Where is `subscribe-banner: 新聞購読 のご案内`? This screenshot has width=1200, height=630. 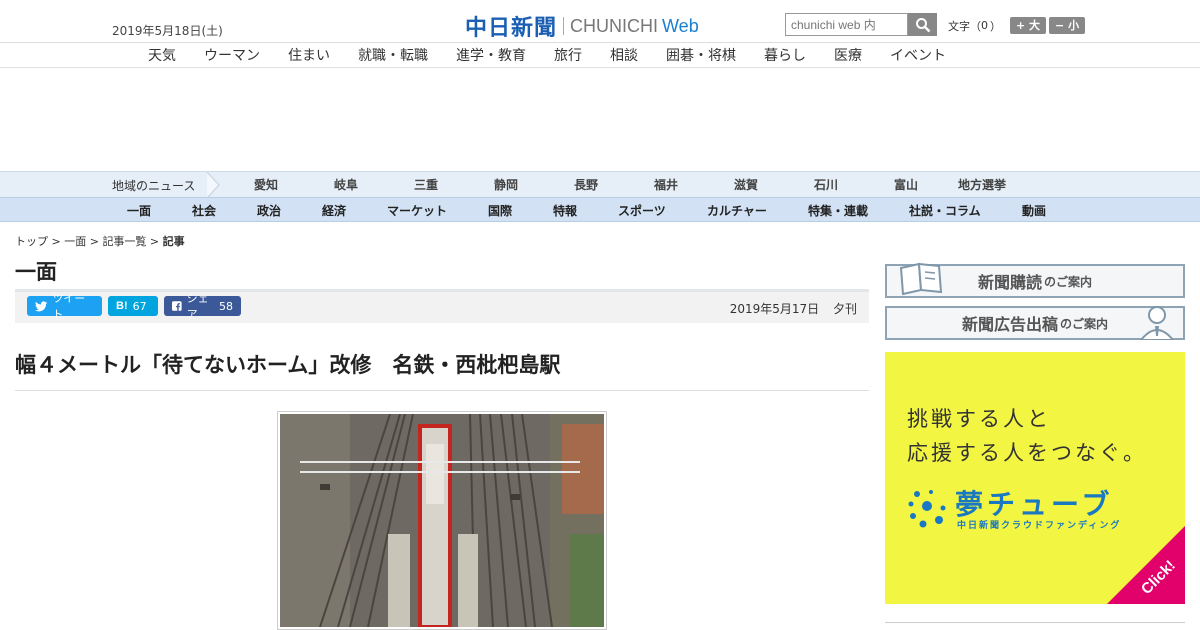
subscribe-banner: 新聞購読 のご案内 is located at coordinates (1035, 280).